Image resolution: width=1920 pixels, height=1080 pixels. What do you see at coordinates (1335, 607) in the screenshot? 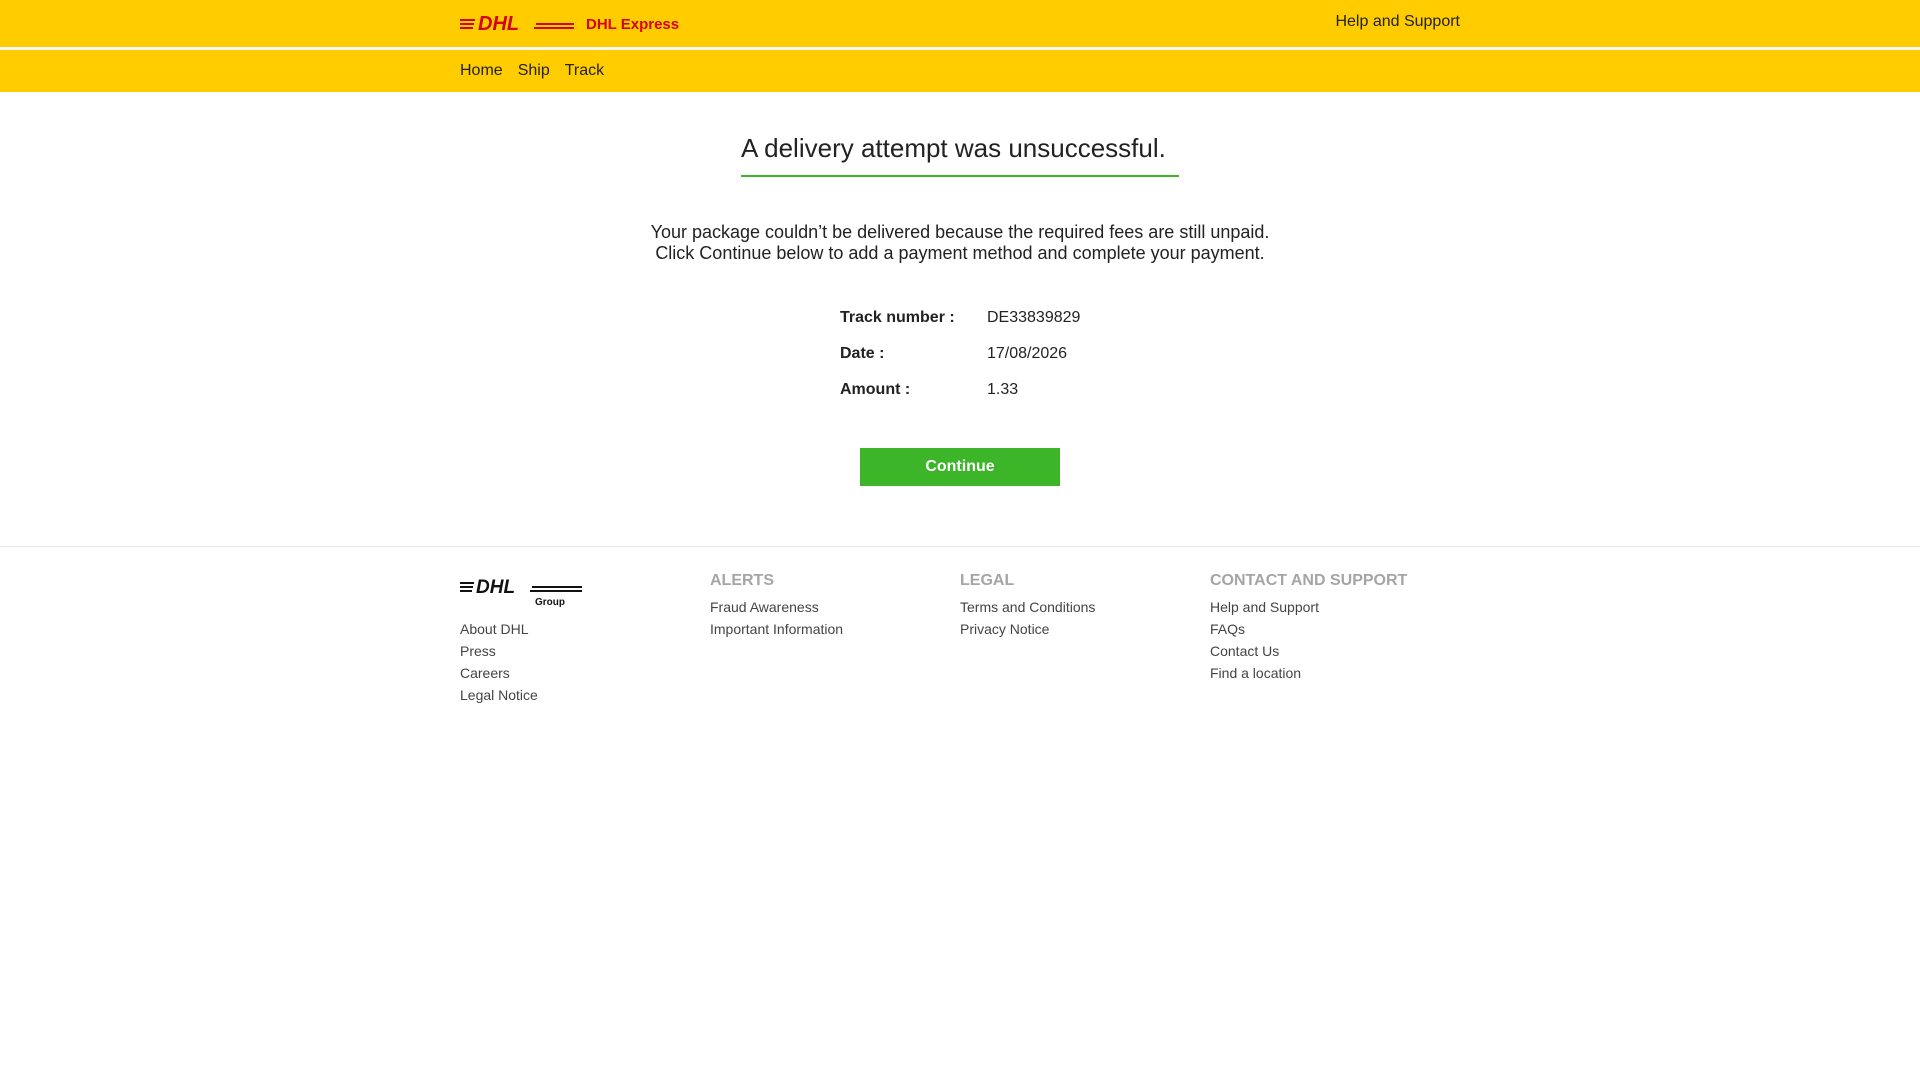
I see `footer-link-help: Help and Support` at bounding box center [1335, 607].